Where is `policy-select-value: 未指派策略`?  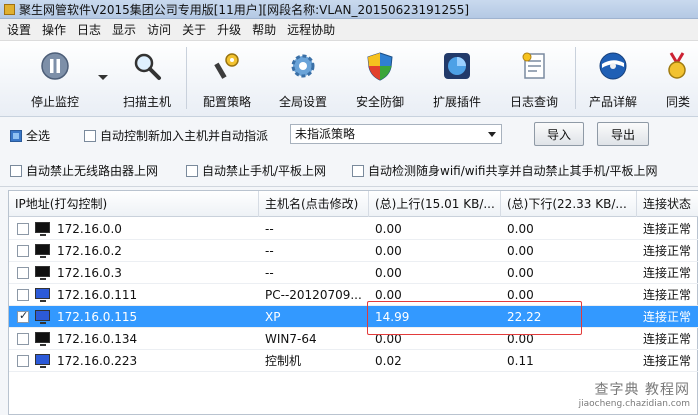 policy-select-value: 未指派策略 is located at coordinates (325, 134).